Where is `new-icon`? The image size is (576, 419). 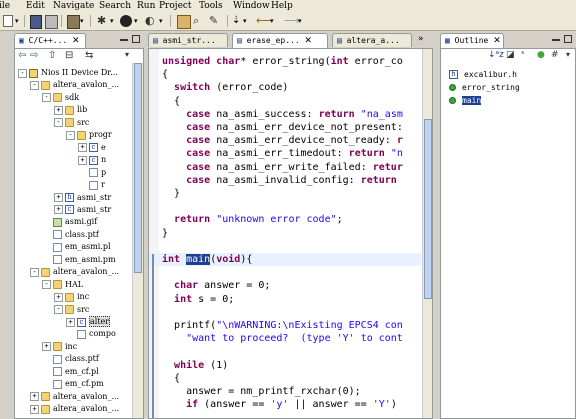
new-icon is located at coordinates (8, 21).